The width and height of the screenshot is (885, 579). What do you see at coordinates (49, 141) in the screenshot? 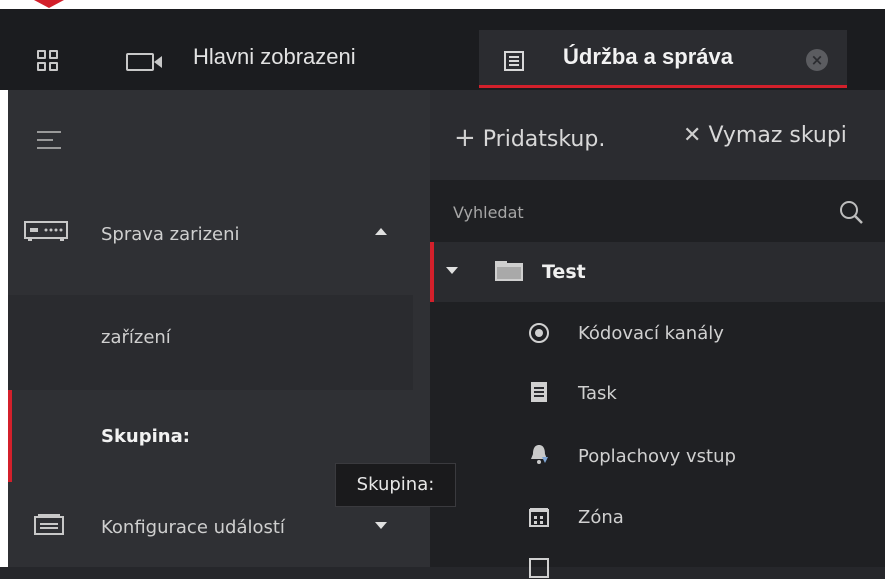
I see `menu-collapse-icon` at bounding box center [49, 141].